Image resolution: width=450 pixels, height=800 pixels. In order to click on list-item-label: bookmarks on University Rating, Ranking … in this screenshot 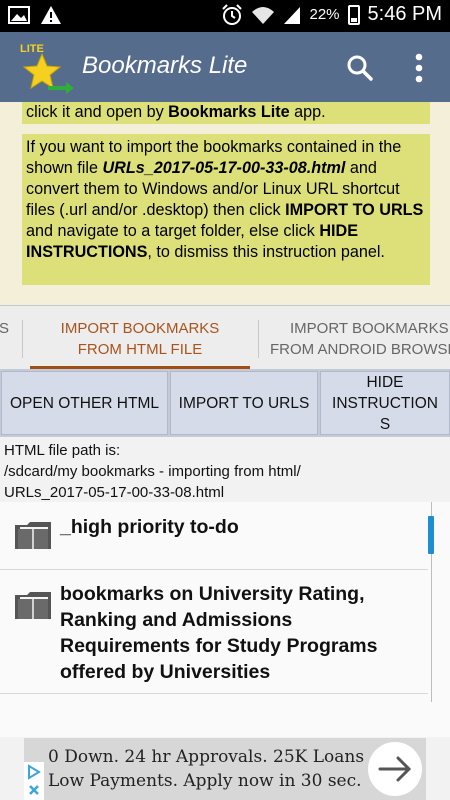, I will do `click(219, 633)`.